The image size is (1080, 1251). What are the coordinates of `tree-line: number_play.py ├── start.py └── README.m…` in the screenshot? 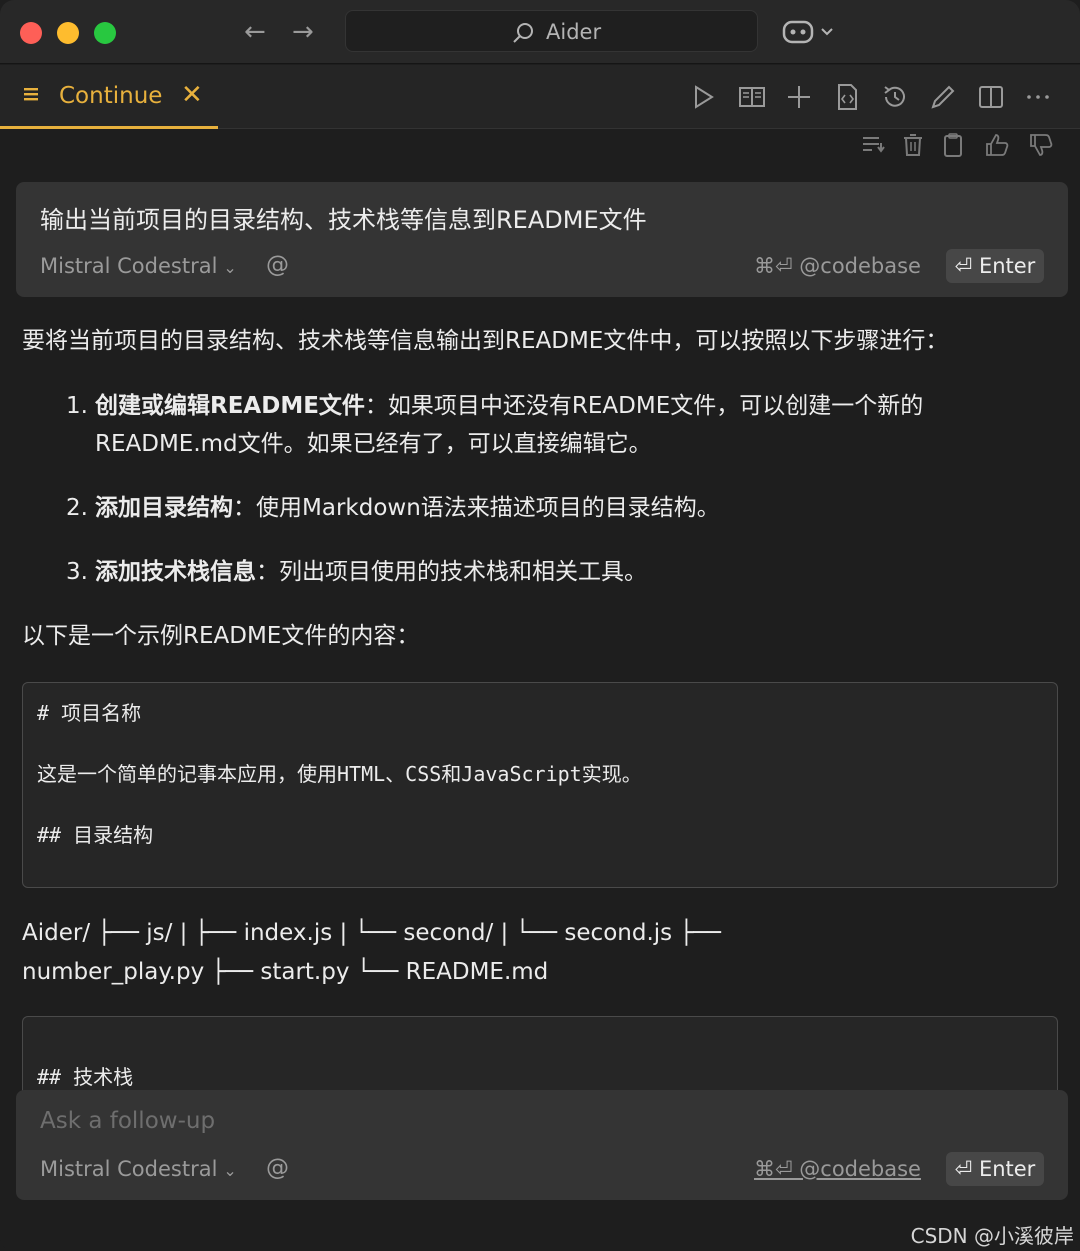 It's located at (285, 972).